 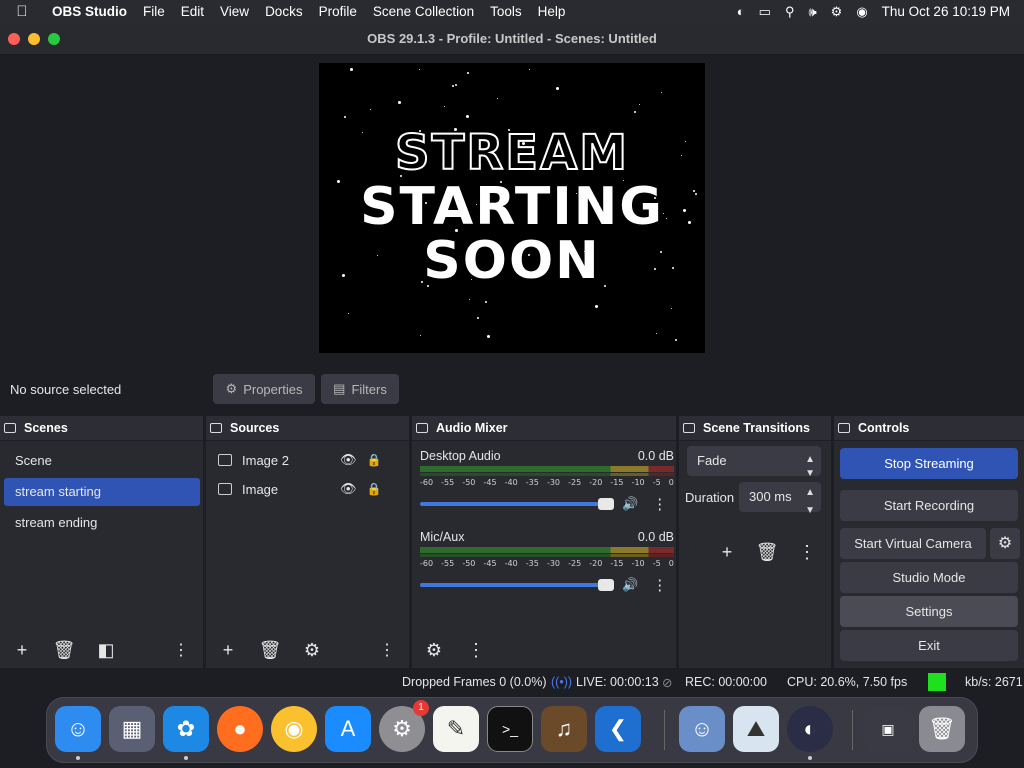 What do you see at coordinates (511, 153) in the screenshot?
I see `preview-text-line1: STREAM` at bounding box center [511, 153].